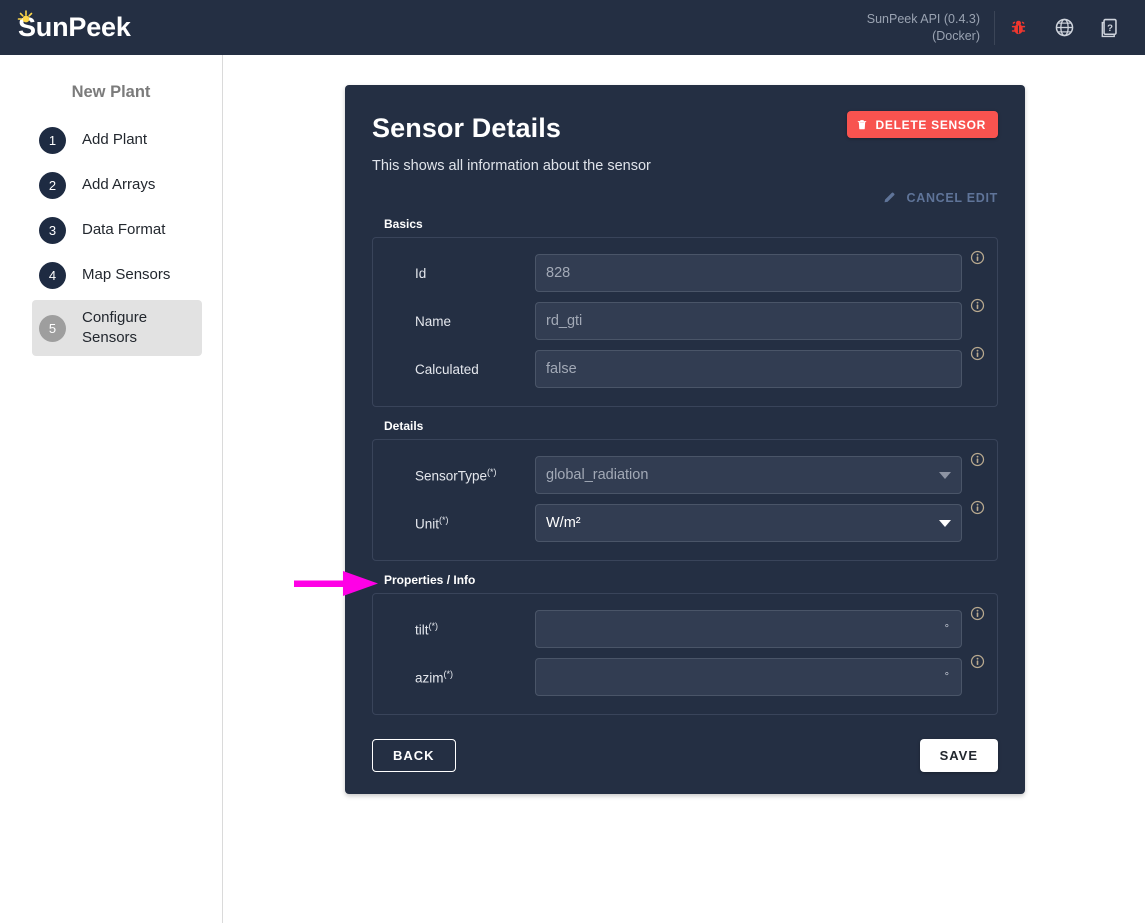 The height and width of the screenshot is (923, 1145). I want to click on calculated-input: false, so click(748, 369).